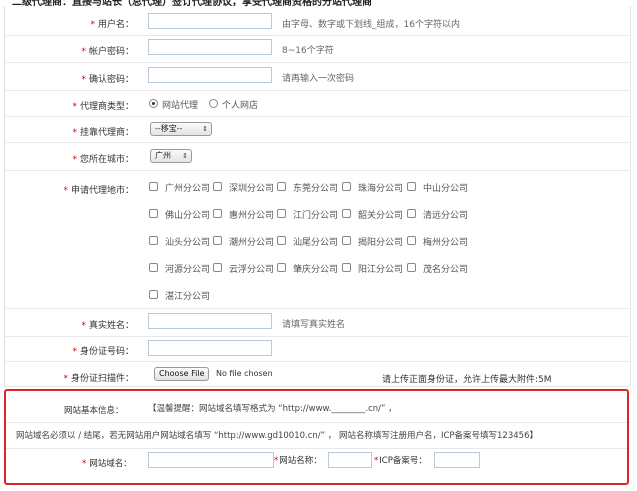 Image resolution: width=637 pixels, height=491 pixels. I want to click on parent-agent-label: * 挂靠代理商：, so click(103, 133).